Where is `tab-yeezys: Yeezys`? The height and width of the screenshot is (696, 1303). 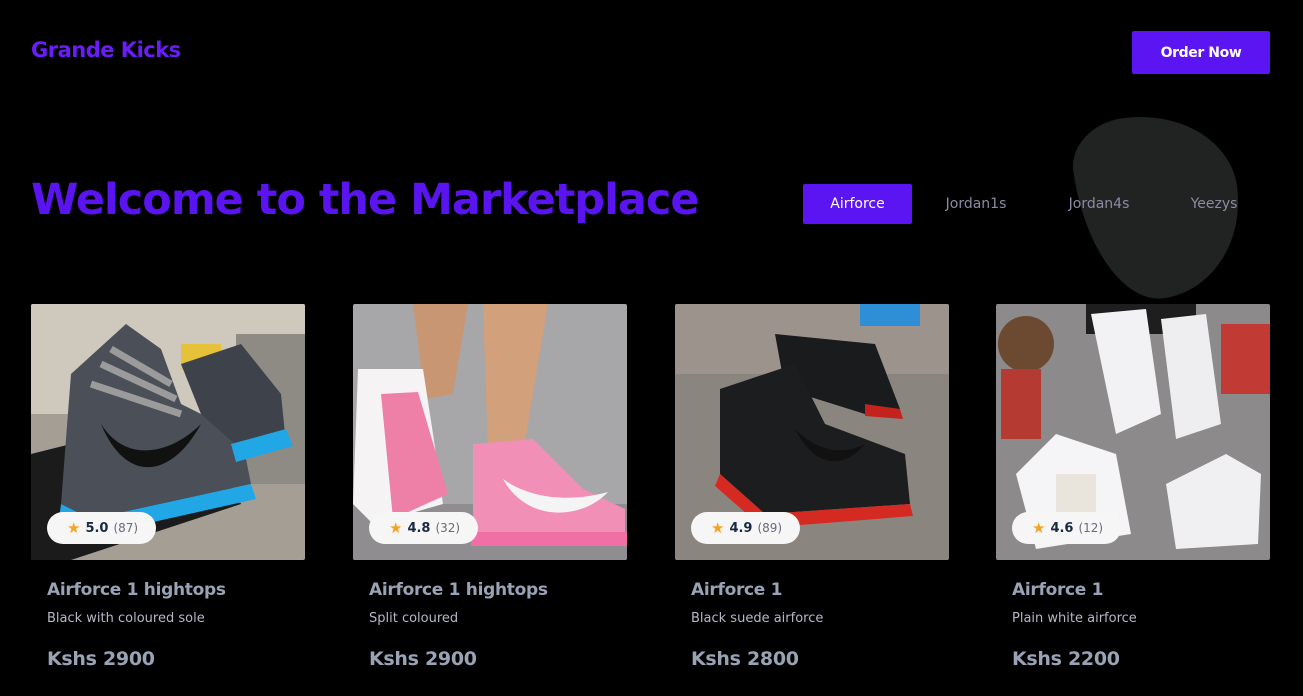 tab-yeezys: Yeezys is located at coordinates (1214, 204).